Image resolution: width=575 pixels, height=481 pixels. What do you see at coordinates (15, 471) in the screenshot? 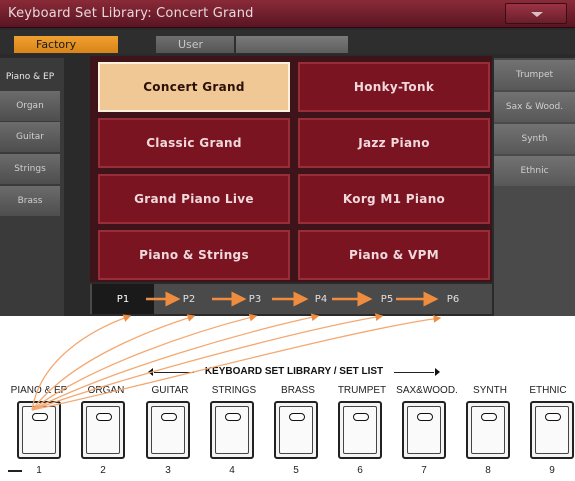
I see `panel-dash` at bounding box center [15, 471].